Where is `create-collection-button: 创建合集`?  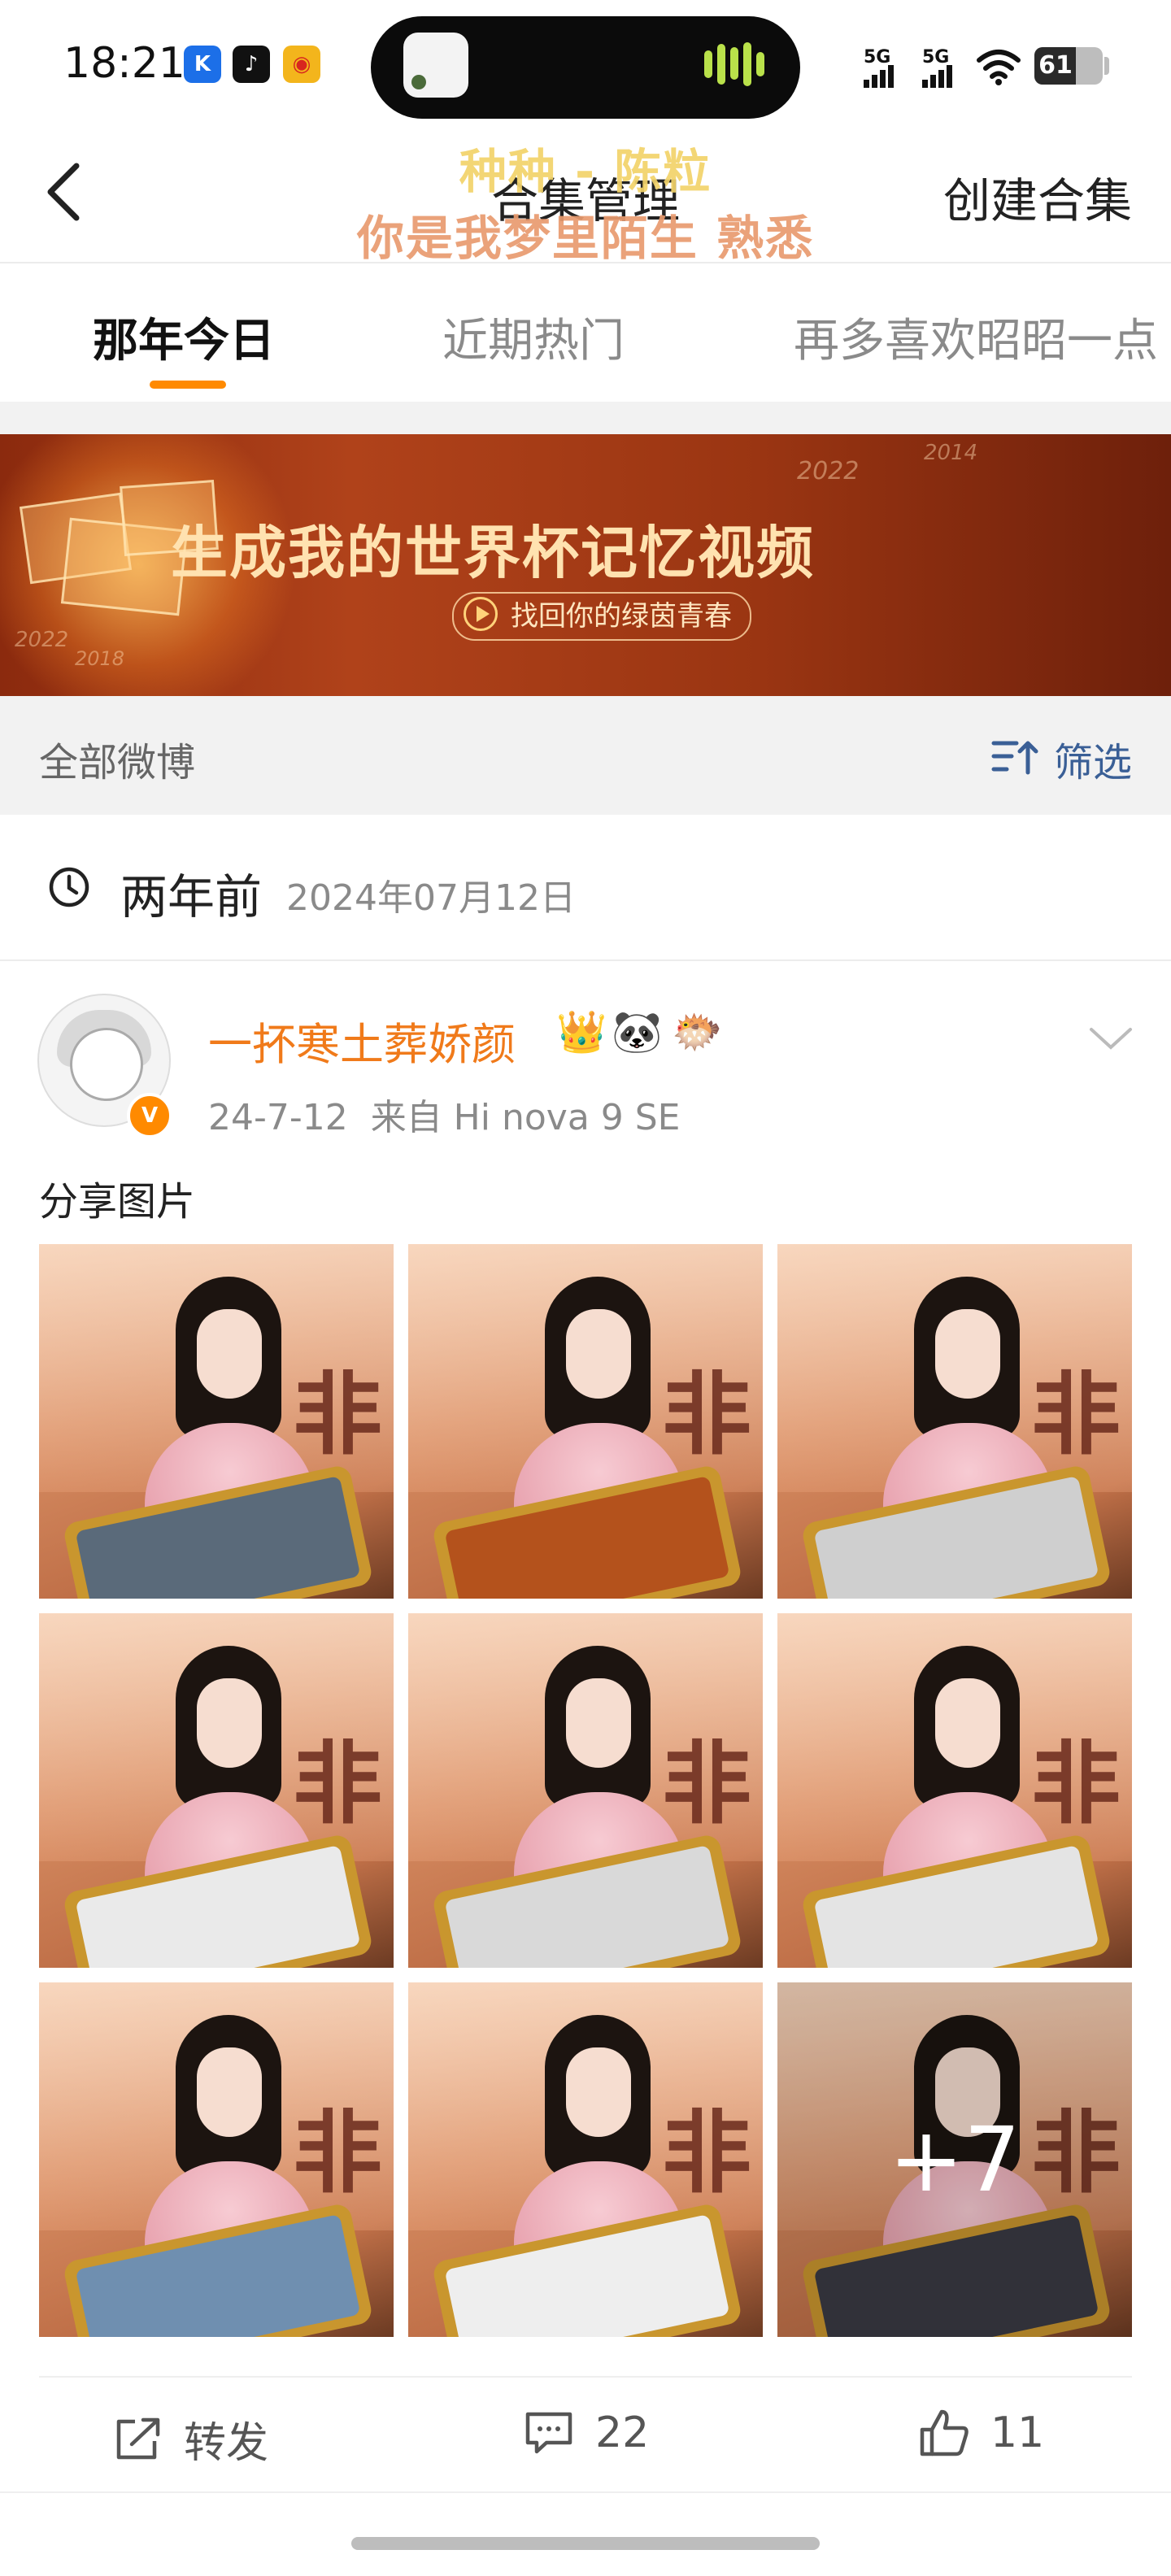
create-collection-button: 创建合集 is located at coordinates (1037, 197).